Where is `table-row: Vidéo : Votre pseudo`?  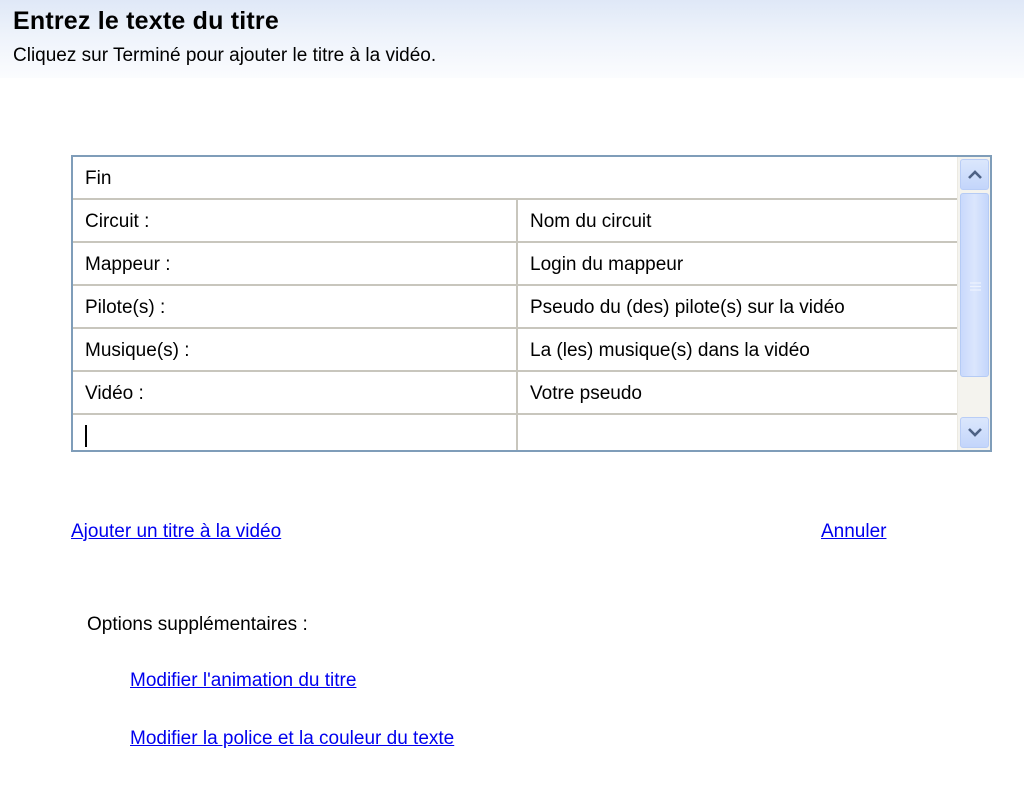
table-row: Vidéo : Votre pseudo is located at coordinates (516, 393).